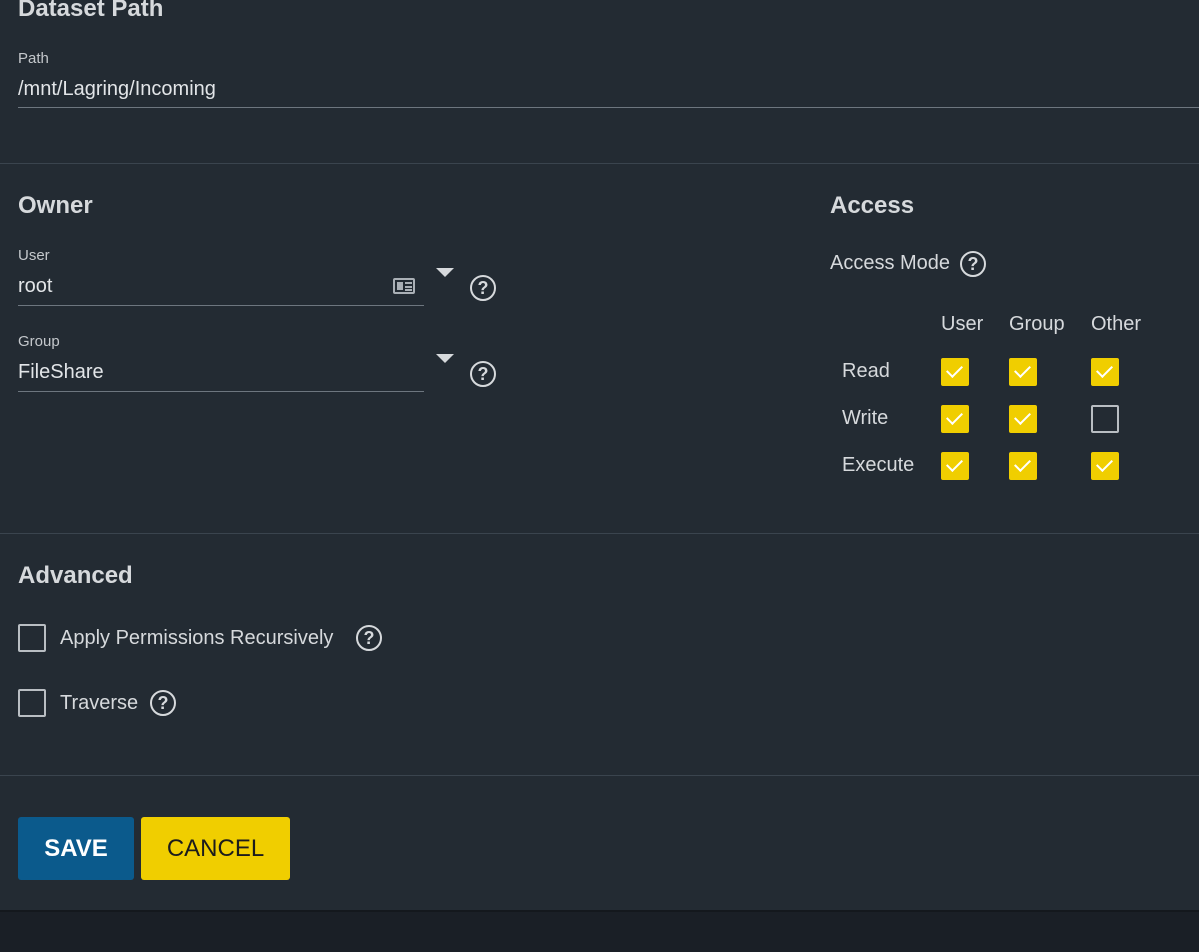 This screenshot has width=1199, height=952. What do you see at coordinates (221, 391) in the screenshot?
I see `group-underline` at bounding box center [221, 391].